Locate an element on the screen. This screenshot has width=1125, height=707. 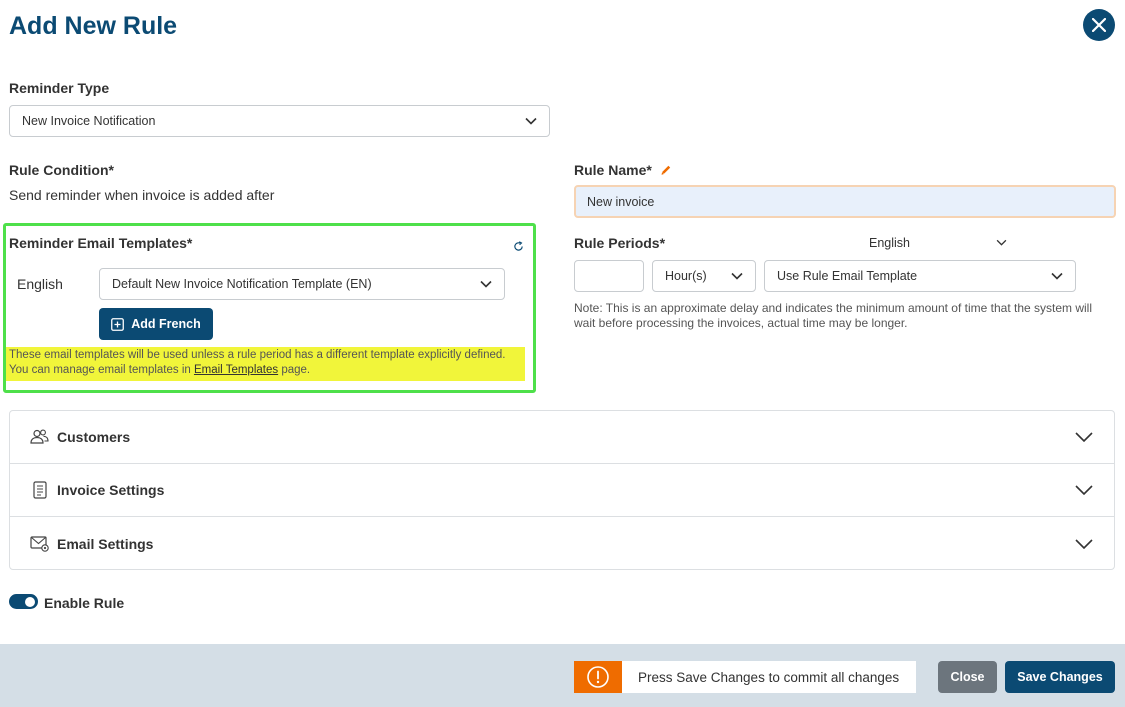
unsaved-changes-text: Press Save Changes to commit all changes is located at coordinates (769, 677).